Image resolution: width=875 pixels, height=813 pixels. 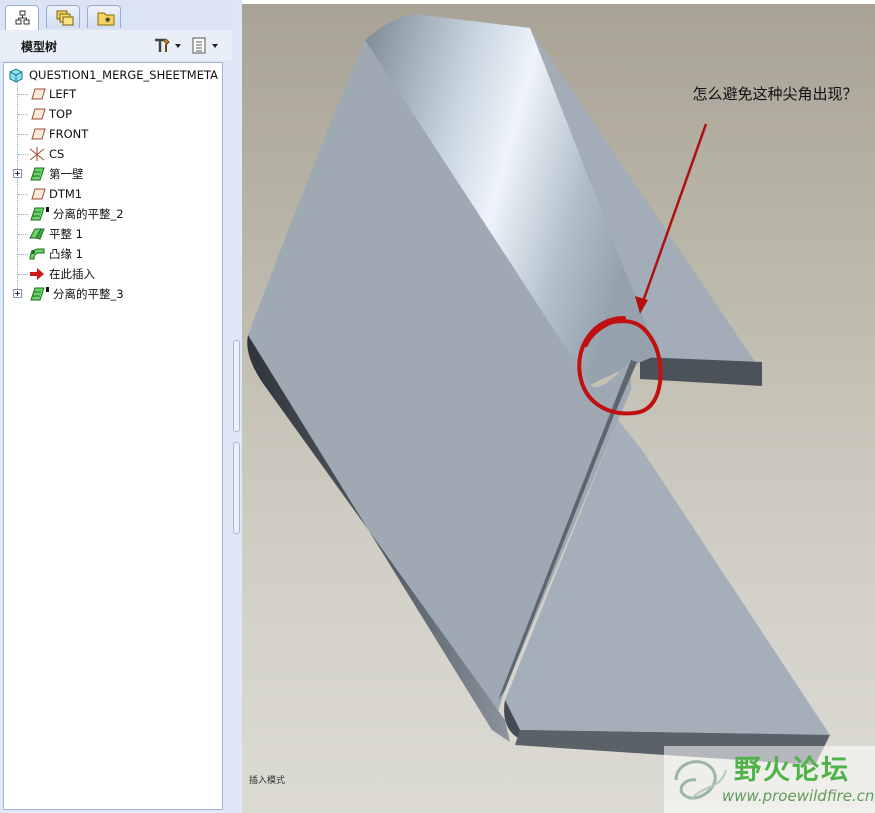 I want to click on tree-item-label: LEFT, so click(x=63, y=94).